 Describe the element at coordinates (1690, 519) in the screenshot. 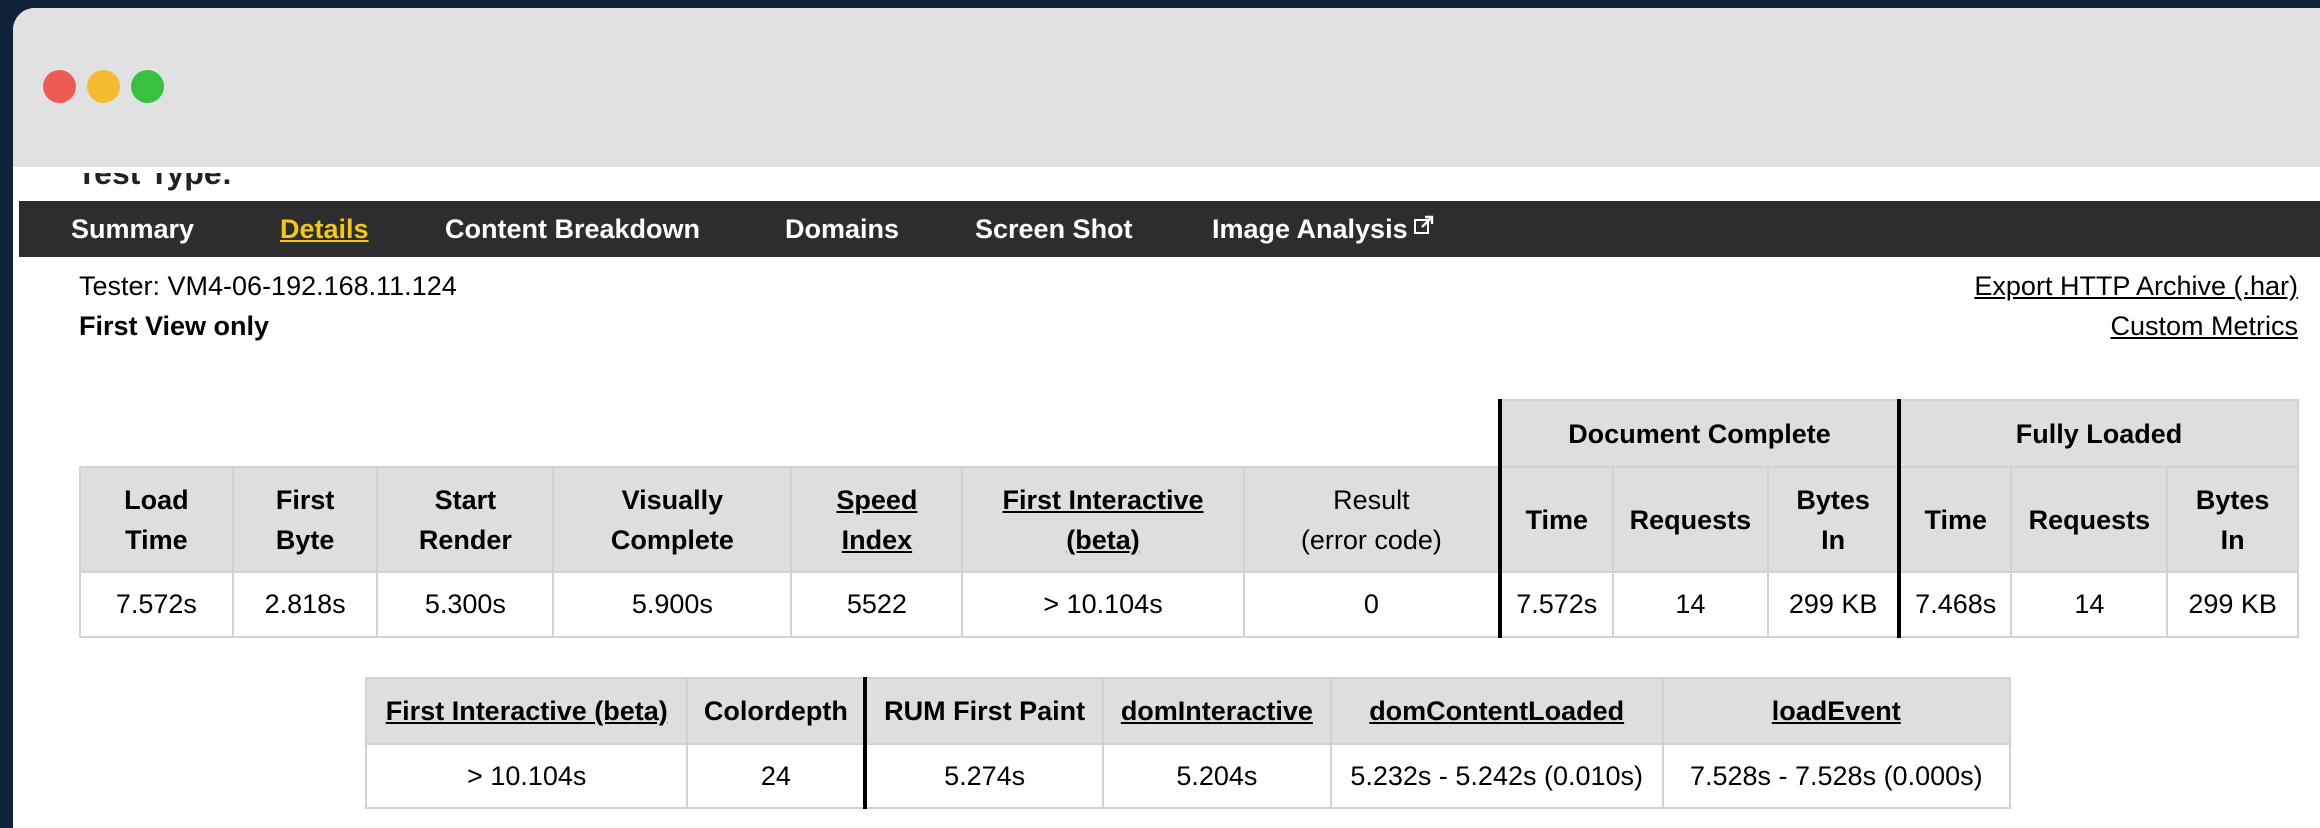

I see `dc-requests-header: Requests` at that location.